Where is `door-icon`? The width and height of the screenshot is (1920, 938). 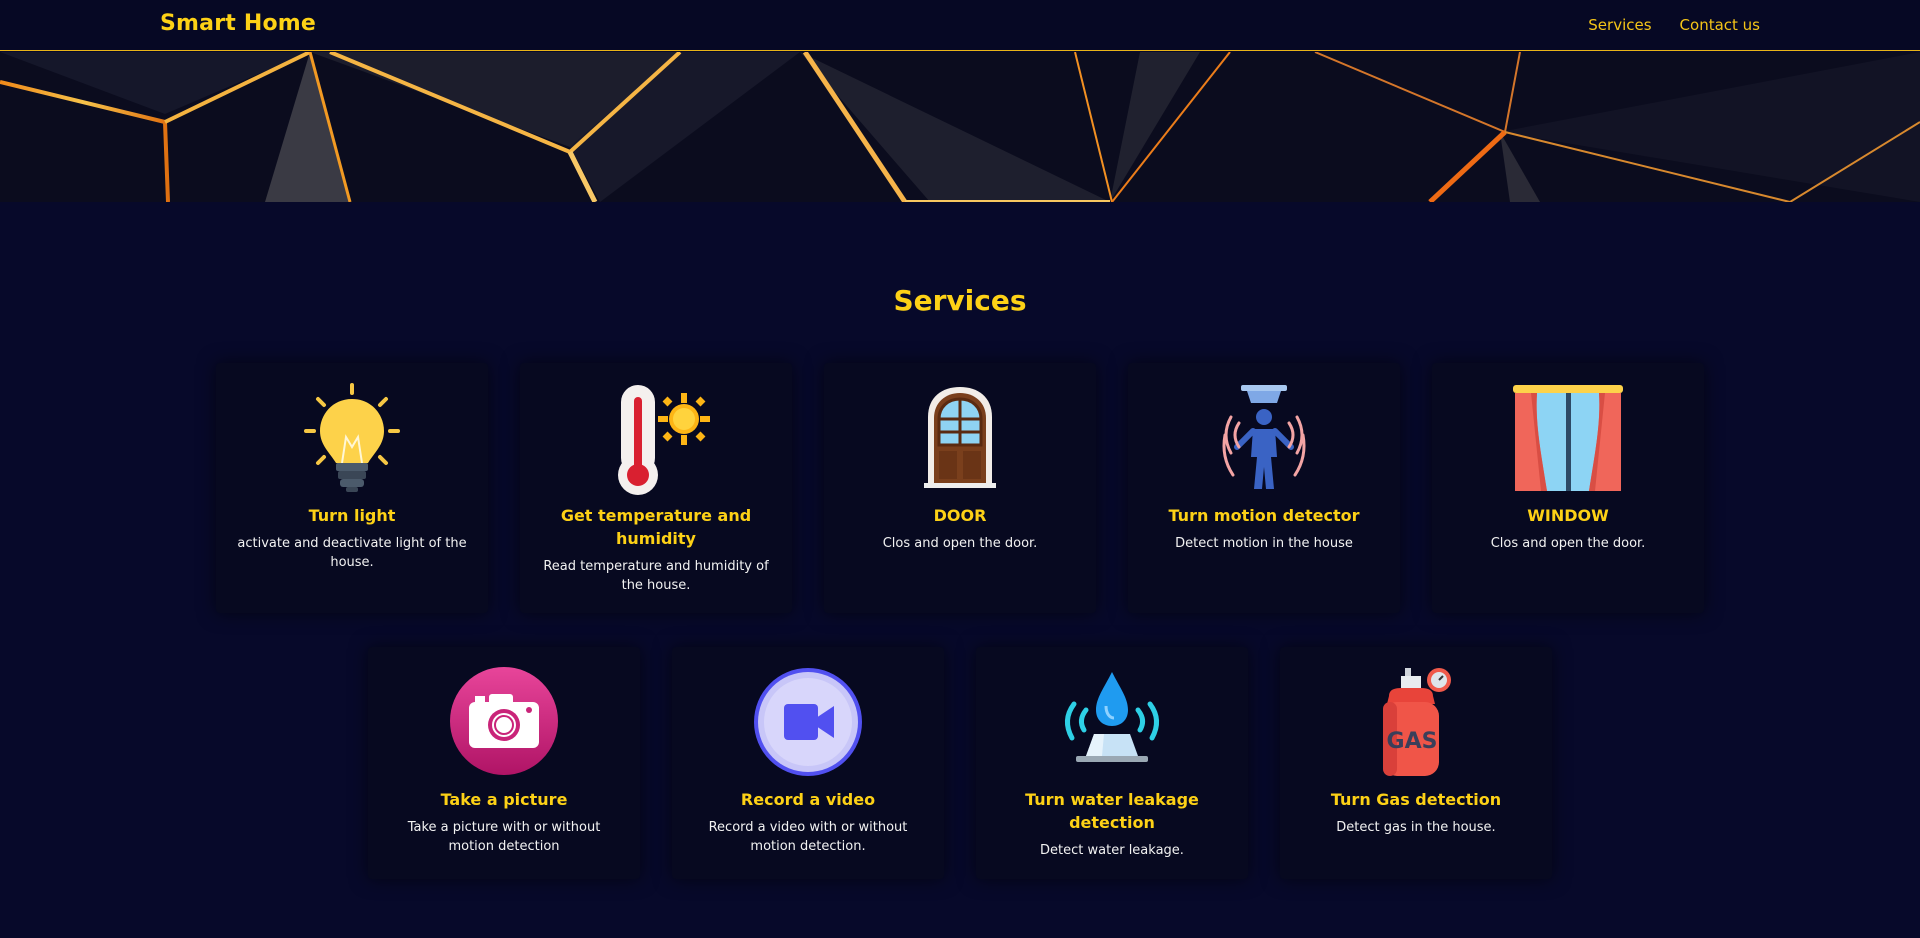 door-icon is located at coordinates (960, 437).